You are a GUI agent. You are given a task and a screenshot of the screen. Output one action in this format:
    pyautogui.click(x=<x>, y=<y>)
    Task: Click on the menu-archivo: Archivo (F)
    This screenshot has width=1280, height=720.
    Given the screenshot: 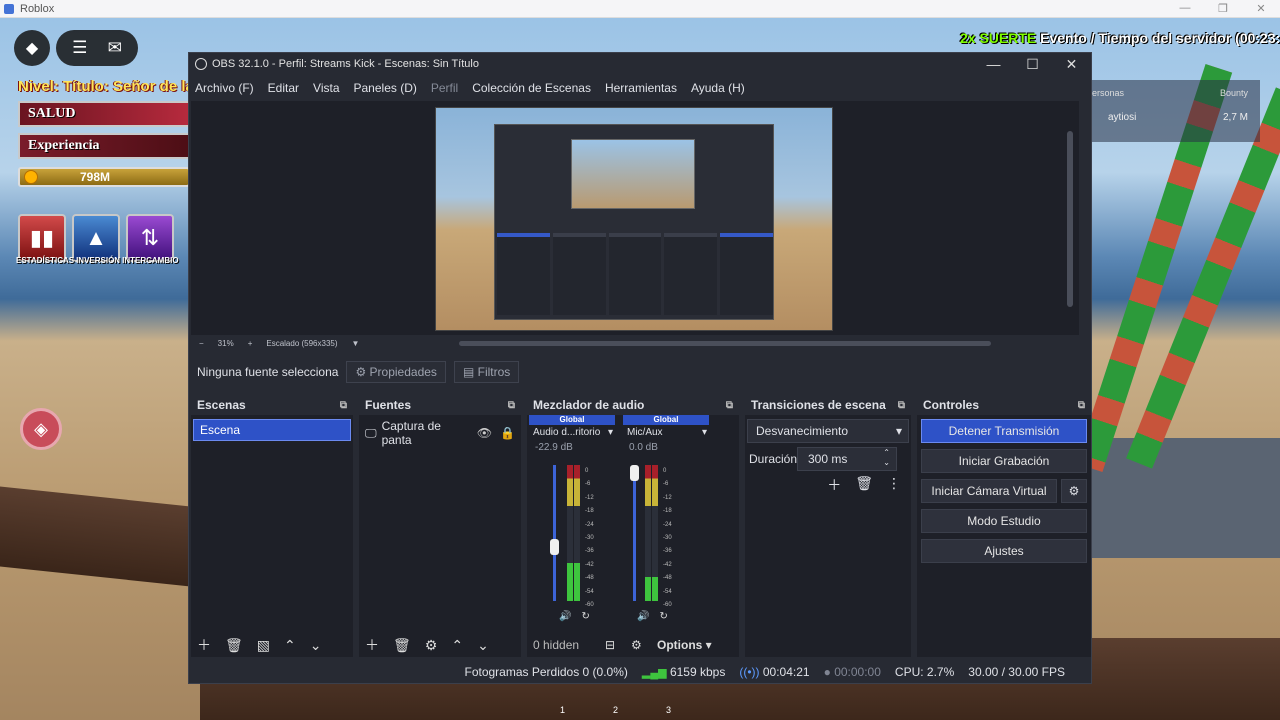 What is the action you would take?
    pyautogui.click(x=224, y=88)
    